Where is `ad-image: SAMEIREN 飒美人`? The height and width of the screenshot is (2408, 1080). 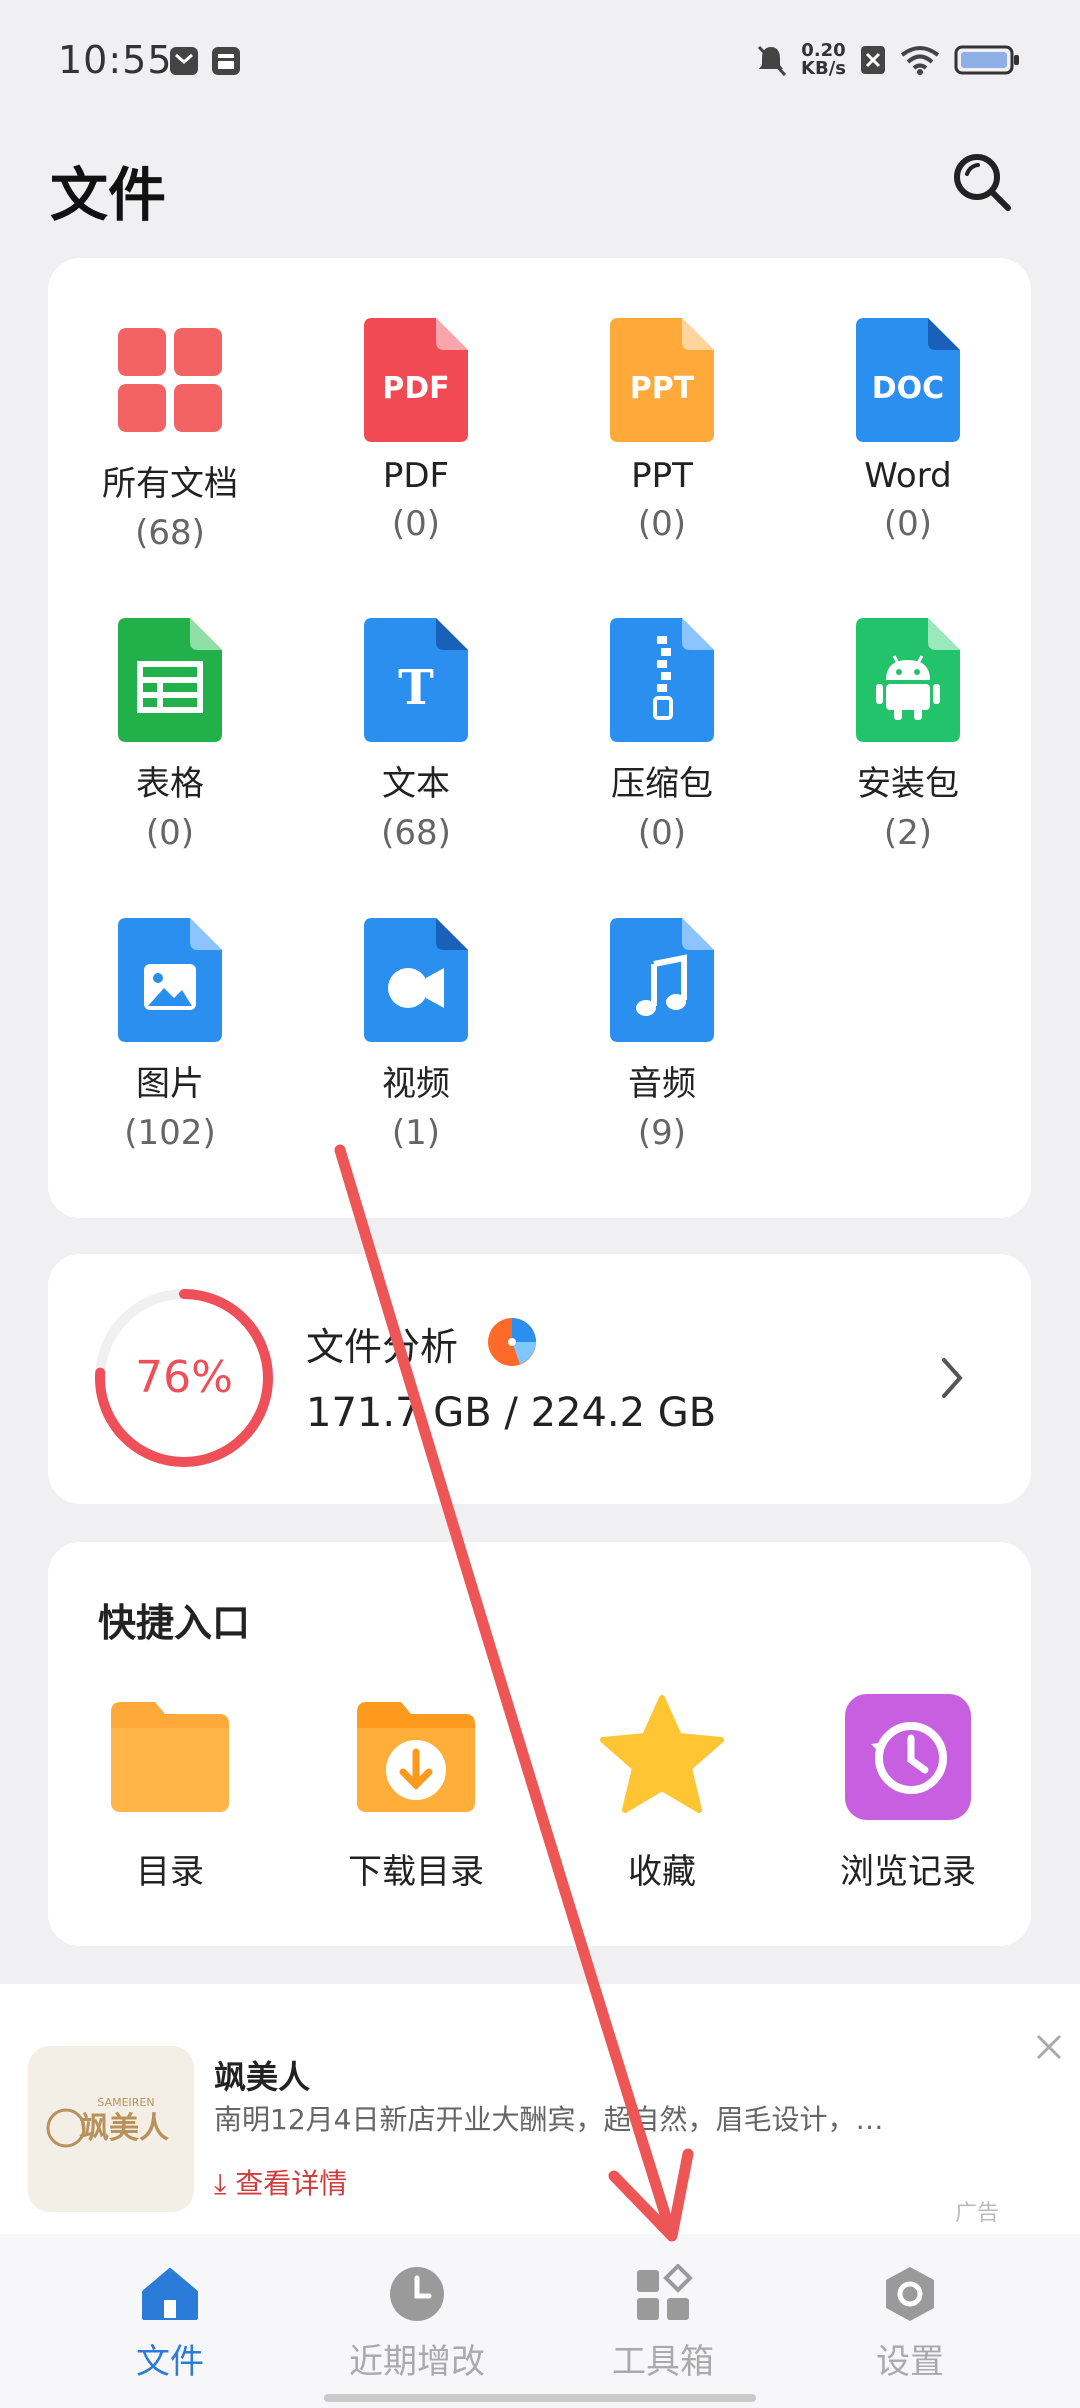
ad-image: SAMEIREN 飒美人 is located at coordinates (111, 2129).